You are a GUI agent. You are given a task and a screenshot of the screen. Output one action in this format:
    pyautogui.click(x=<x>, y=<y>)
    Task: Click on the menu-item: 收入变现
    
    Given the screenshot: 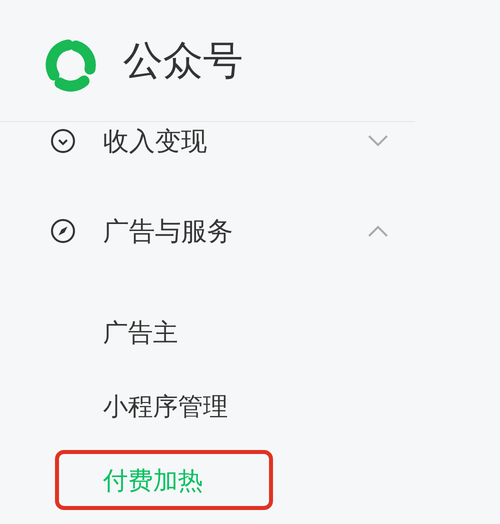 What is the action you would take?
    pyautogui.click(x=194, y=146)
    